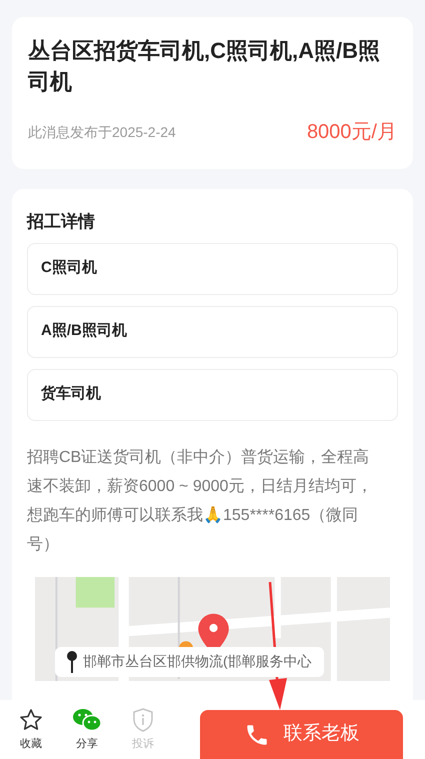 The image size is (425, 759). What do you see at coordinates (212, 332) in the screenshot?
I see `job-tag: A照/B照司机` at bounding box center [212, 332].